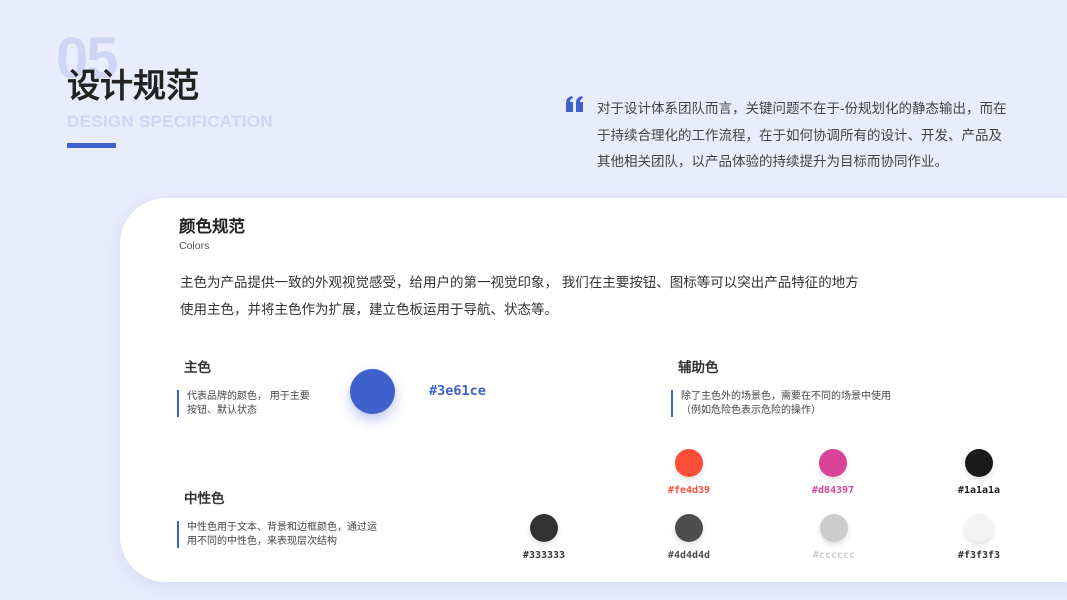 The width and height of the screenshot is (1067, 600). I want to click on swatch-hex: #4d4d4d, so click(689, 555).